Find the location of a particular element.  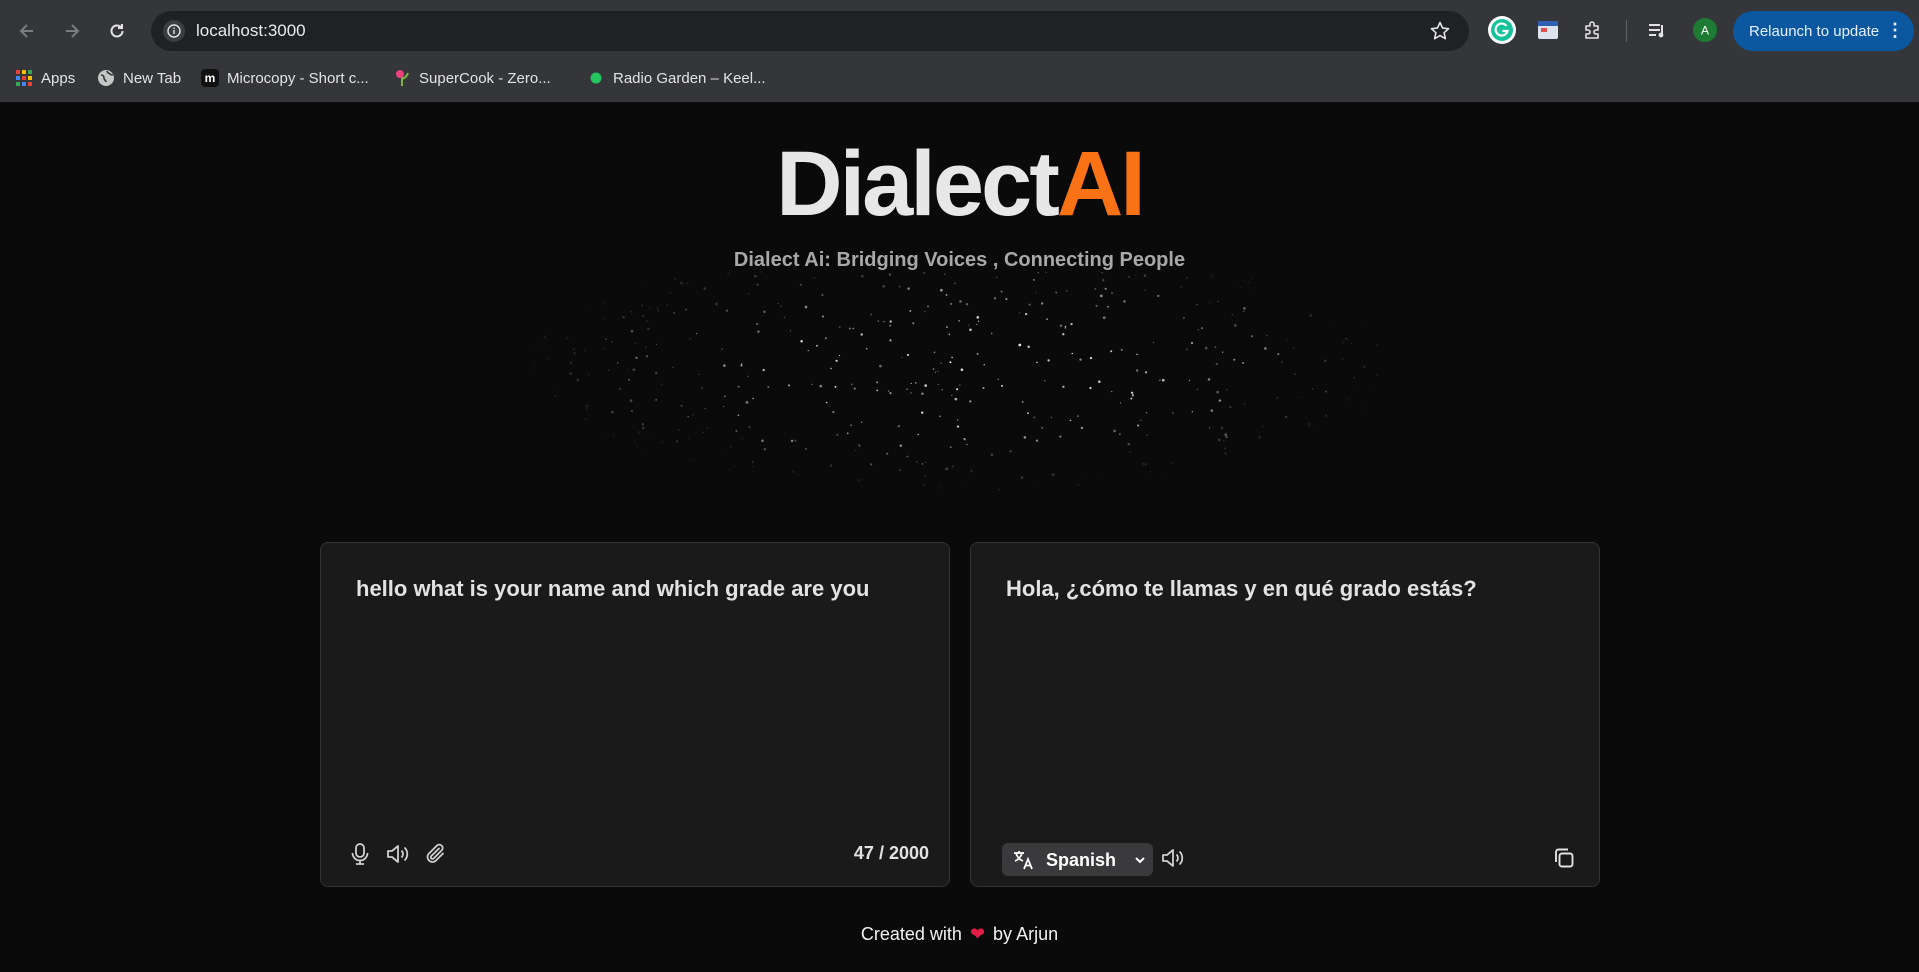

forward-arrow-icon is located at coordinates (73, 31).